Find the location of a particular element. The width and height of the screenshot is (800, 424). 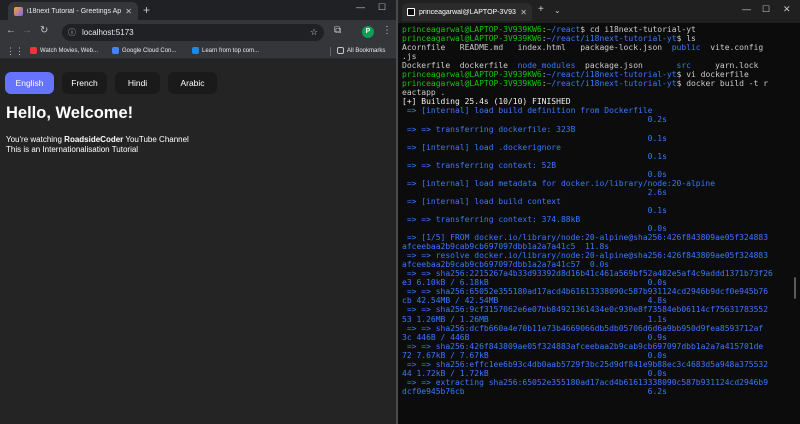

terminal-text: => => transferring context: 374.88kB is located at coordinates (491, 219).